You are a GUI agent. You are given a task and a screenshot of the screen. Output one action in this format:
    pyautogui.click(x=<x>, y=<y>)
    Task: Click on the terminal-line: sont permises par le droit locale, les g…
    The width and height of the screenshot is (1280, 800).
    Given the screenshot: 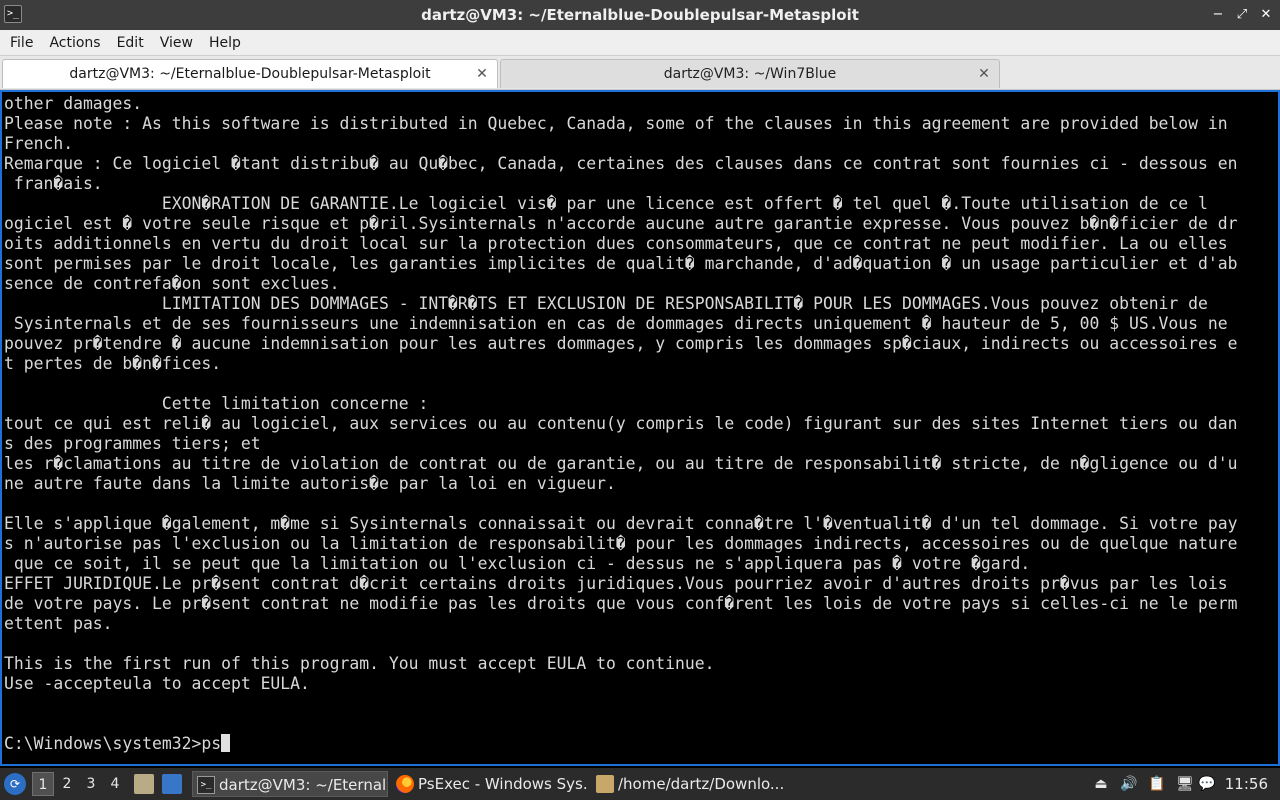 What is the action you would take?
    pyautogui.click(x=621, y=263)
    